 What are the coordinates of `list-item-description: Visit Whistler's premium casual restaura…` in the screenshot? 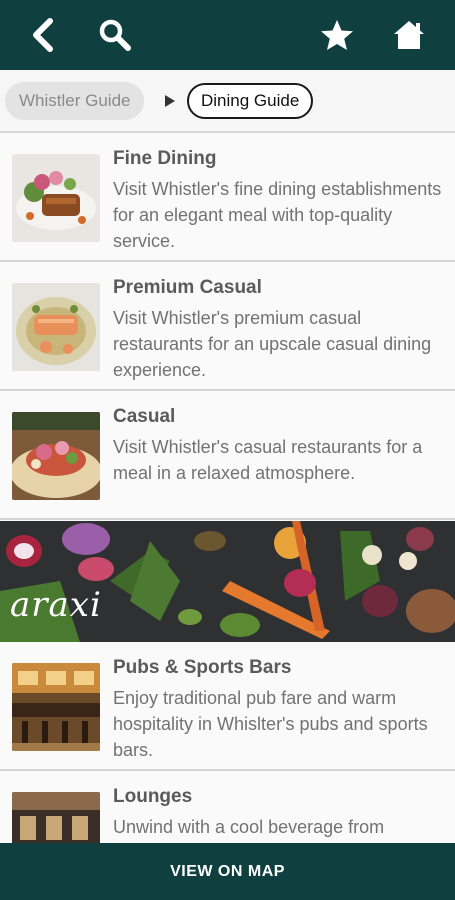 It's located at (272, 344).